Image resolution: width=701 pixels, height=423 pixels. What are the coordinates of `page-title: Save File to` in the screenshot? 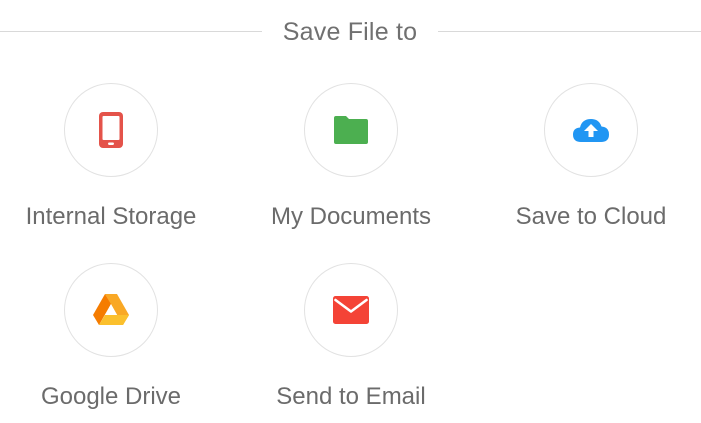 It's located at (350, 32).